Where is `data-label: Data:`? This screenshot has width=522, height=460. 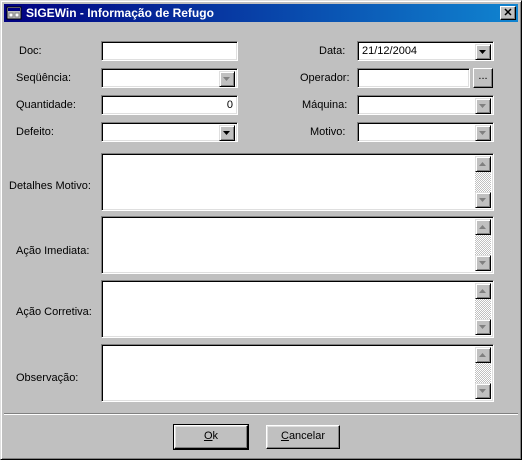
data-label: Data: is located at coordinates (332, 51).